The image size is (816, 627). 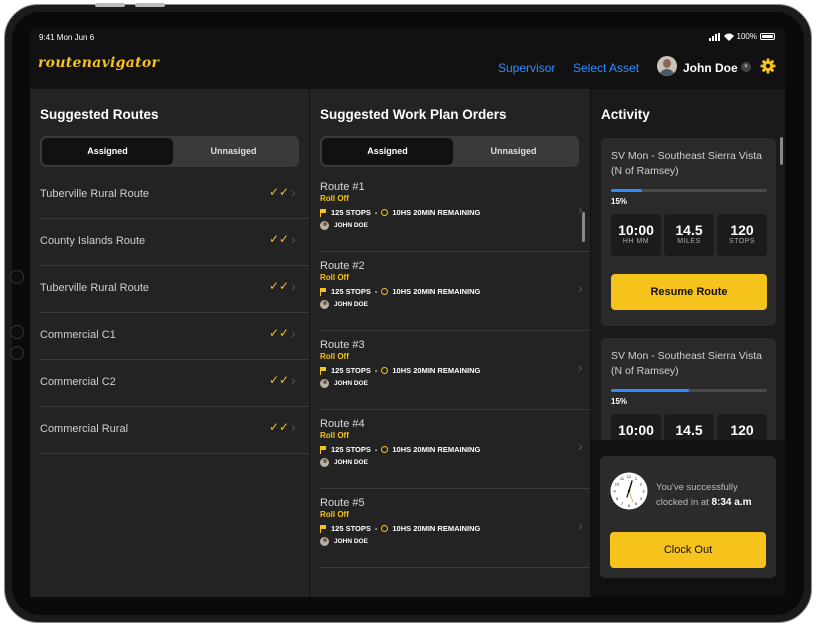 What do you see at coordinates (625, 114) in the screenshot?
I see `panel-title: Activity` at bounding box center [625, 114].